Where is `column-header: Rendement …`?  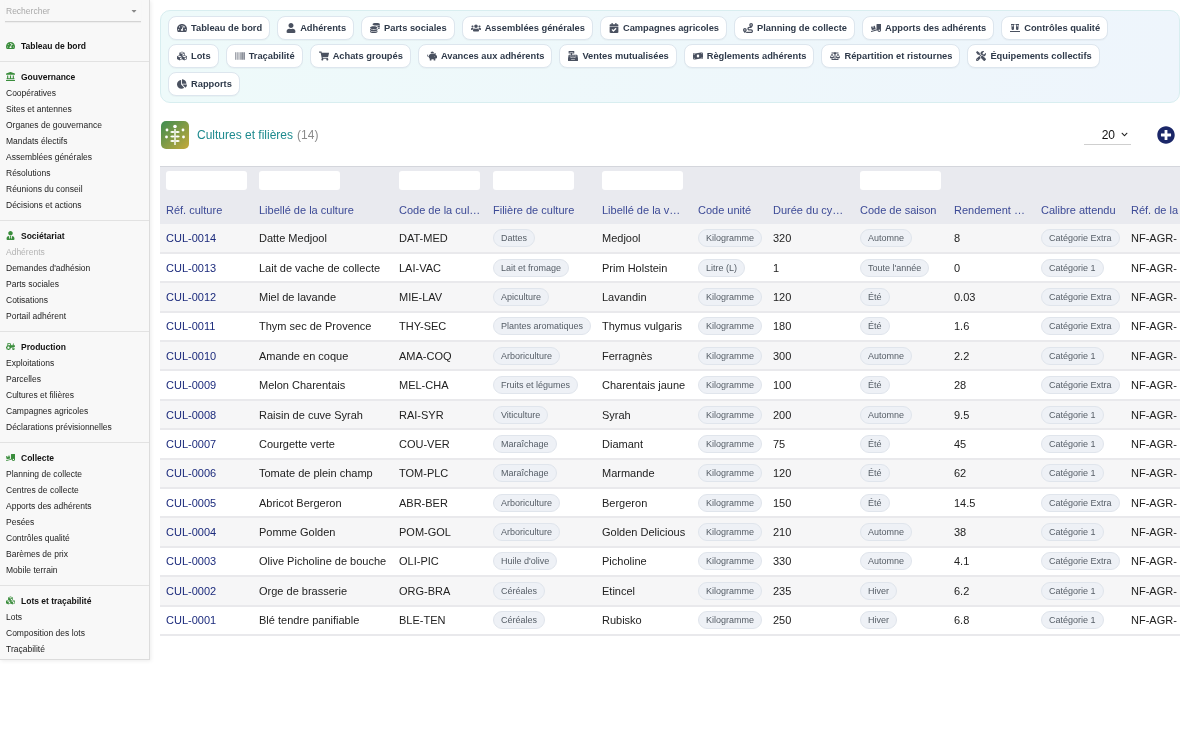 column-header: Rendement … is located at coordinates (991, 209).